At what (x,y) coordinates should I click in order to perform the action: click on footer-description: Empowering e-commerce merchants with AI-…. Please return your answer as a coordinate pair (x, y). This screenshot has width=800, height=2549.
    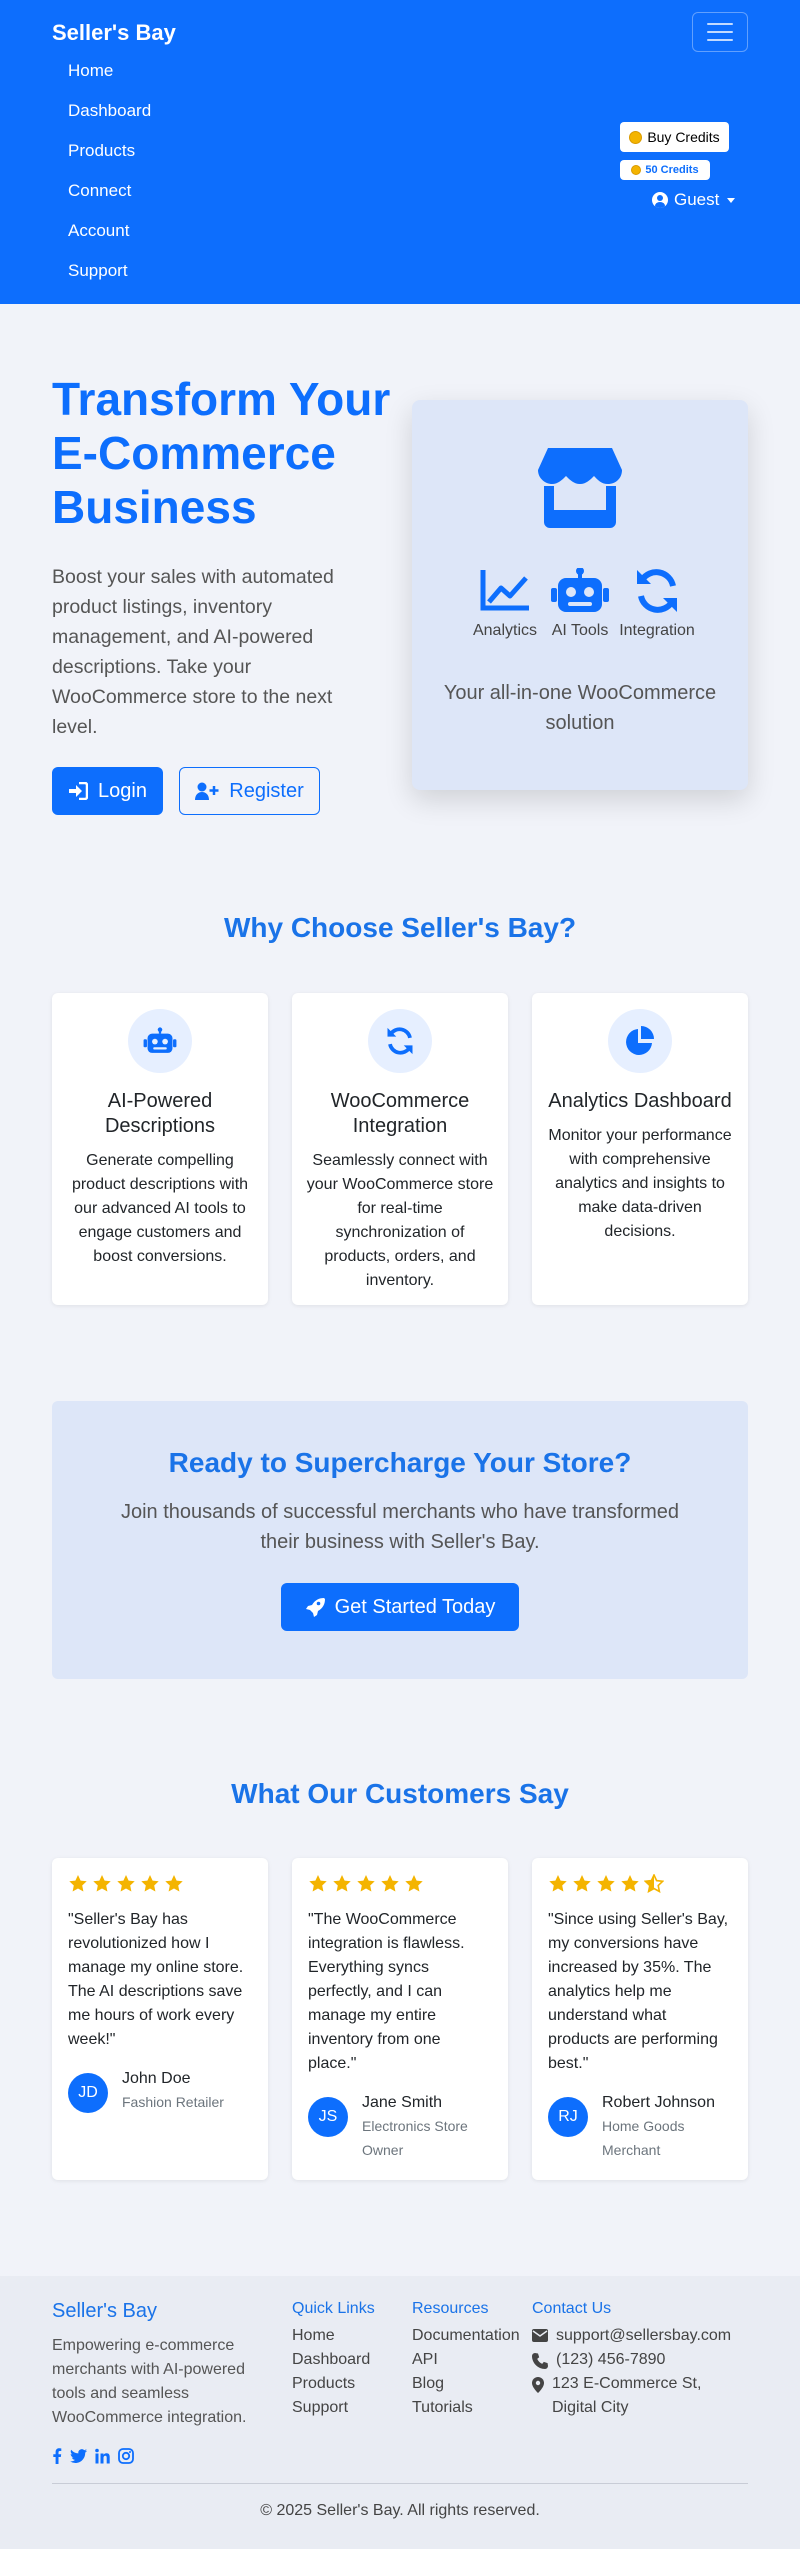
    Looking at the image, I should click on (149, 2381).